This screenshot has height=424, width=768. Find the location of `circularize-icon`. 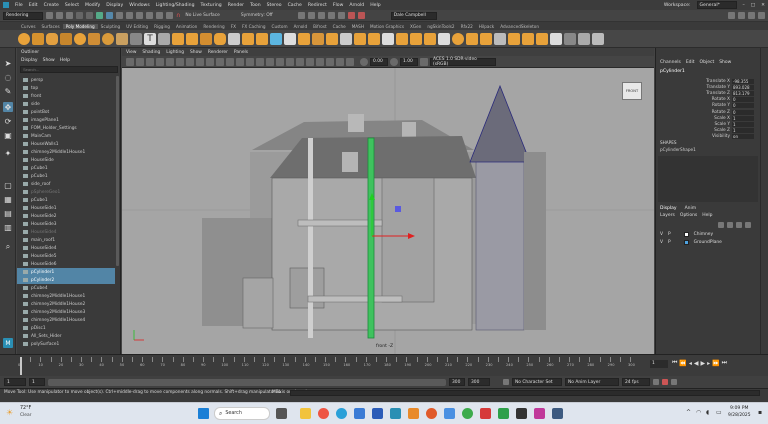

circularize-icon is located at coordinates (458, 38).